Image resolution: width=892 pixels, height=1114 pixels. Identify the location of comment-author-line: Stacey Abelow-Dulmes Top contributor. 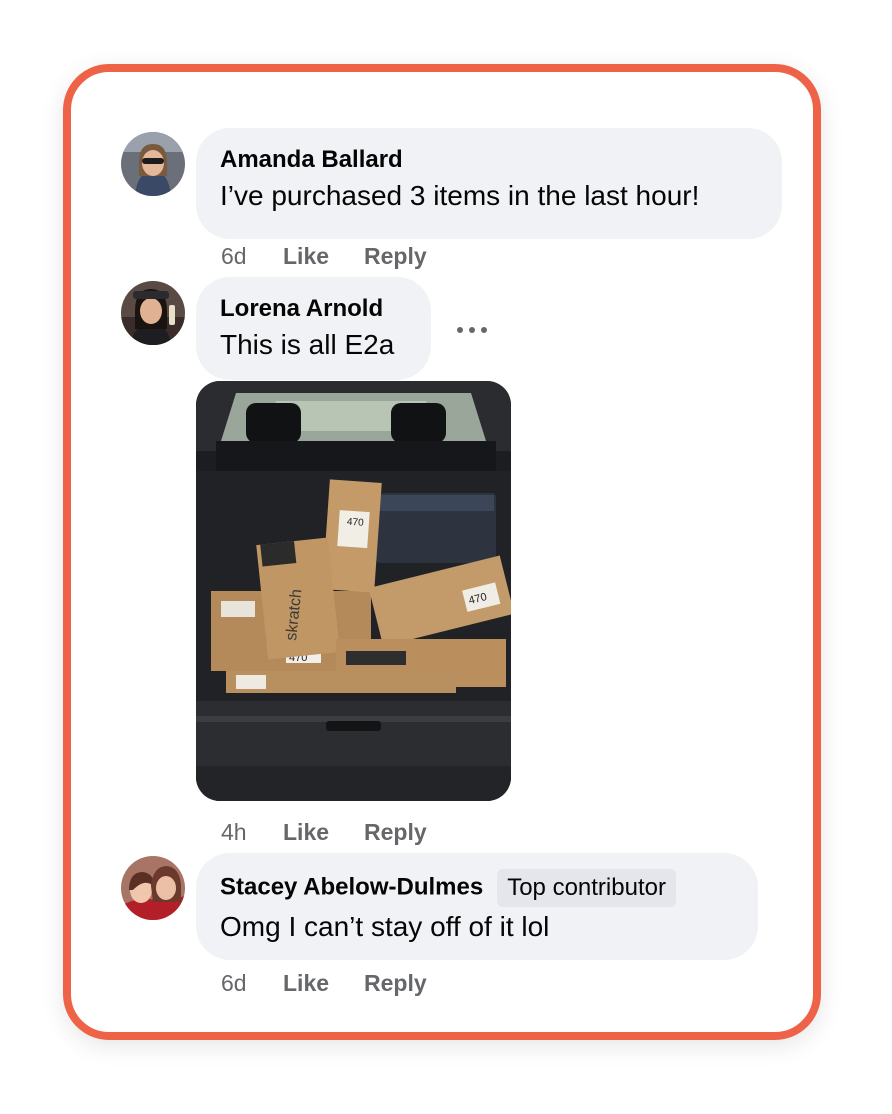
(477, 888).